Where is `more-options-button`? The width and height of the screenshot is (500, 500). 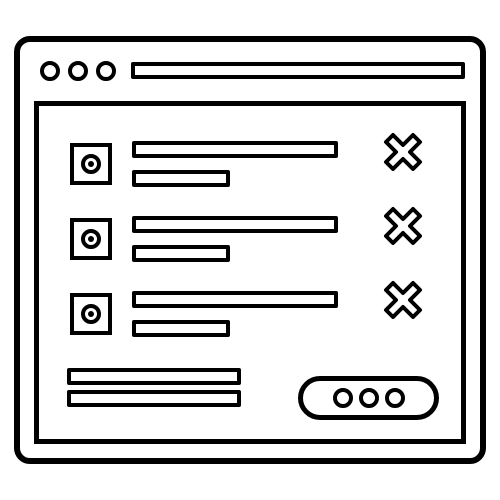
more-options-button is located at coordinates (368, 398).